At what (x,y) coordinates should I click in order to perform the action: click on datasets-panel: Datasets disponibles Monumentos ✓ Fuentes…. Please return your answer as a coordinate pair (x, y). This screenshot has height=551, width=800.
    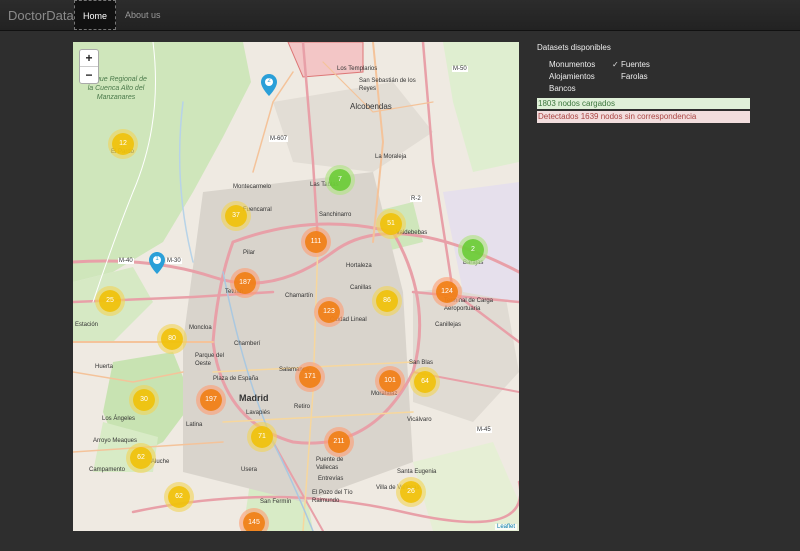
    Looking at the image, I should click on (644, 82).